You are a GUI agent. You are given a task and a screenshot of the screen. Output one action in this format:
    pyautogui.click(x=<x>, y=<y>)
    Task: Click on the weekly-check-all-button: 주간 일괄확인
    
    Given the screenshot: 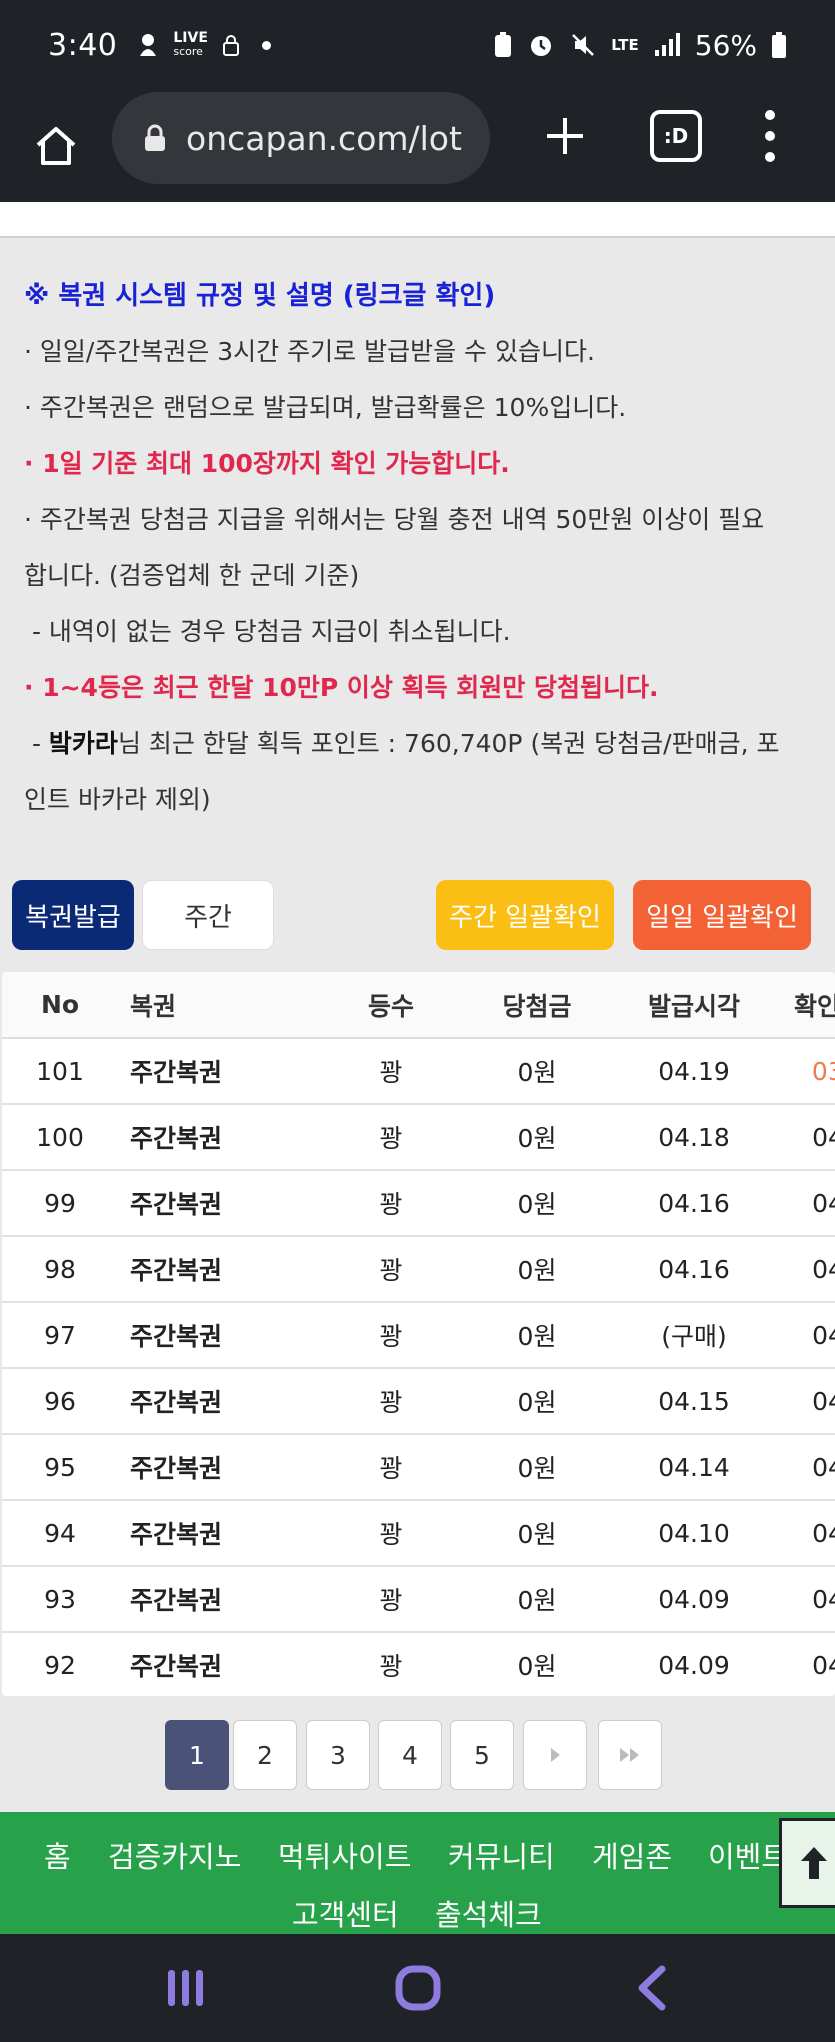 What is the action you would take?
    pyautogui.click(x=525, y=915)
    